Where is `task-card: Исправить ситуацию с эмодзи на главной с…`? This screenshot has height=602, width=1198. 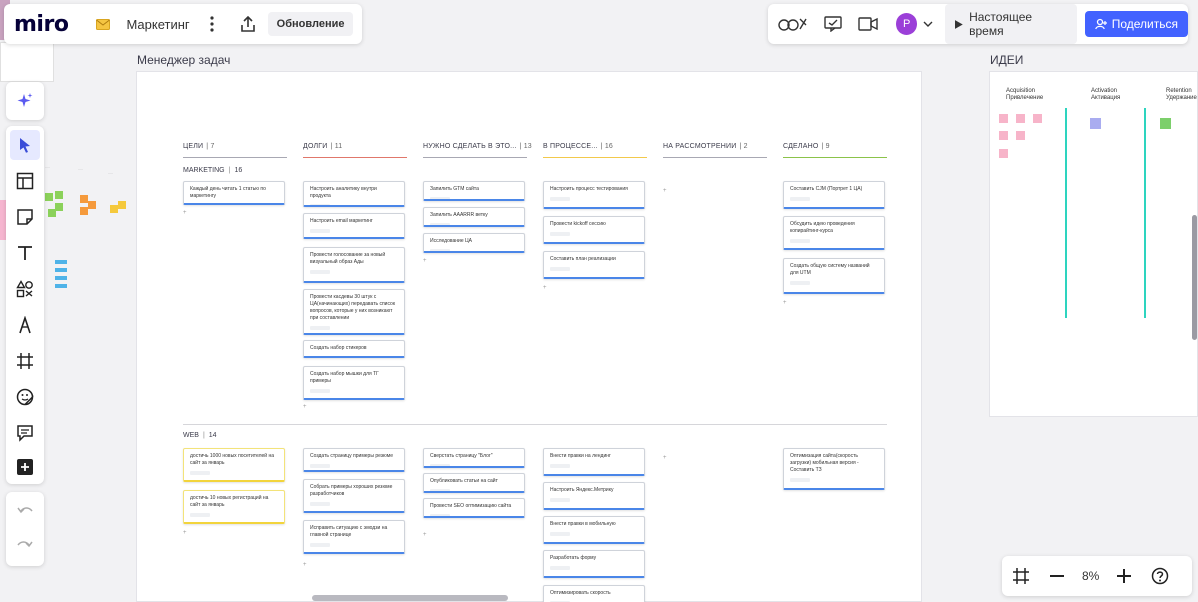
task-card: Исправить ситуацию с эмодзи на главной с… is located at coordinates (354, 537).